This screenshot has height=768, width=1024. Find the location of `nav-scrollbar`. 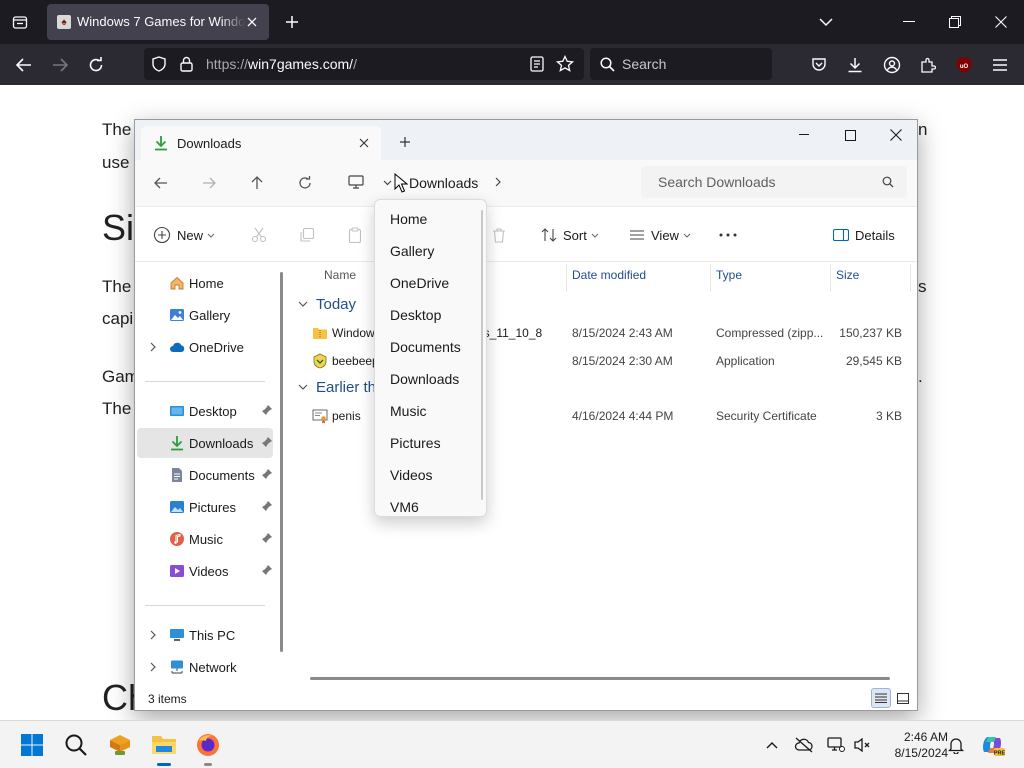

nav-scrollbar is located at coordinates (281, 462).